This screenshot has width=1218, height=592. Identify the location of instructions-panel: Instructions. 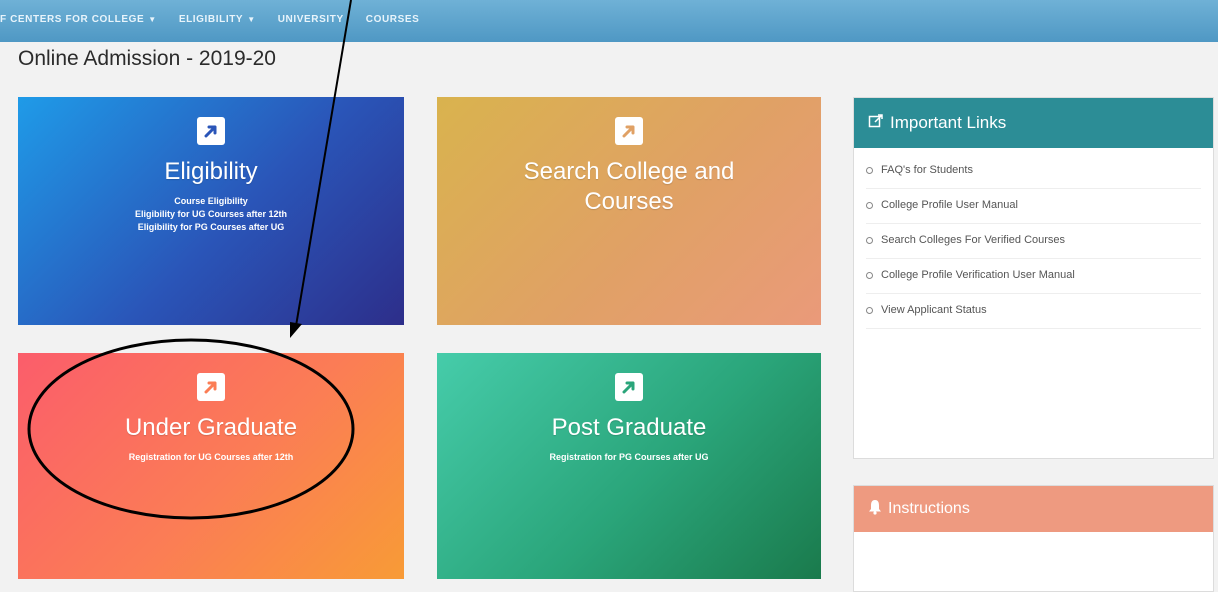
(1033, 538).